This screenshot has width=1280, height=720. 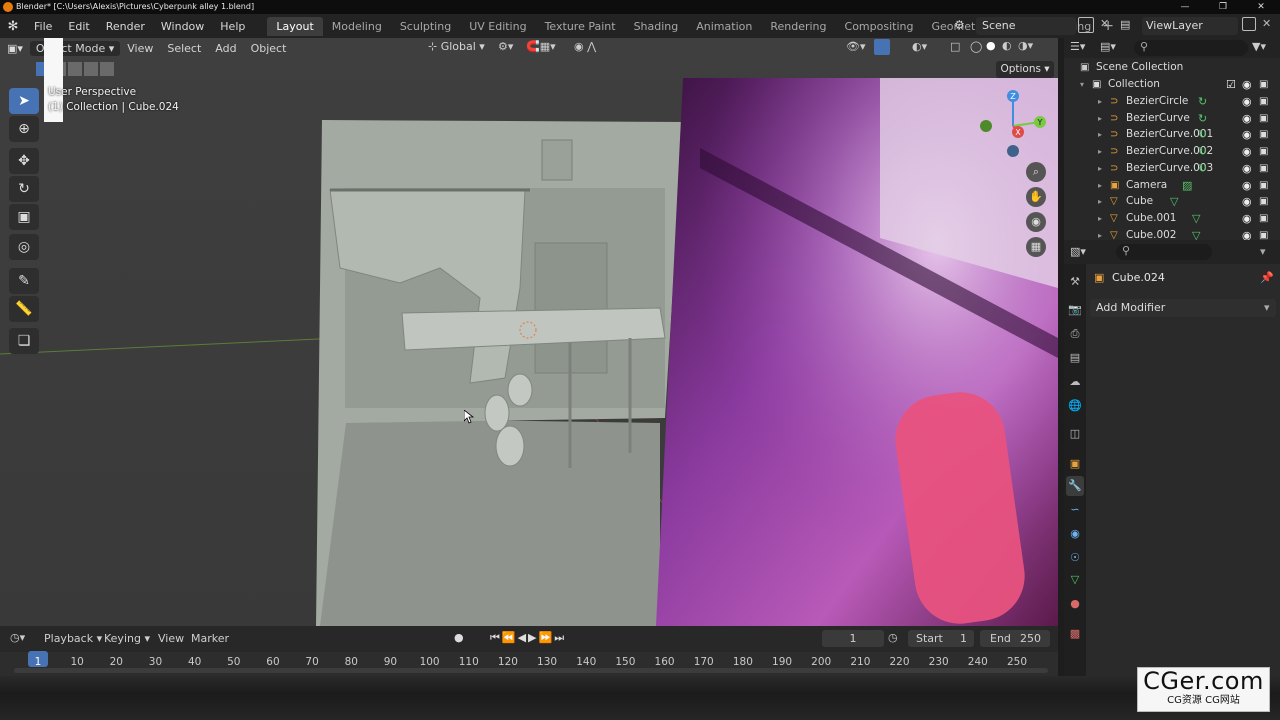 I want to click on menu-playback: Playback ▾, so click(x=73, y=638).